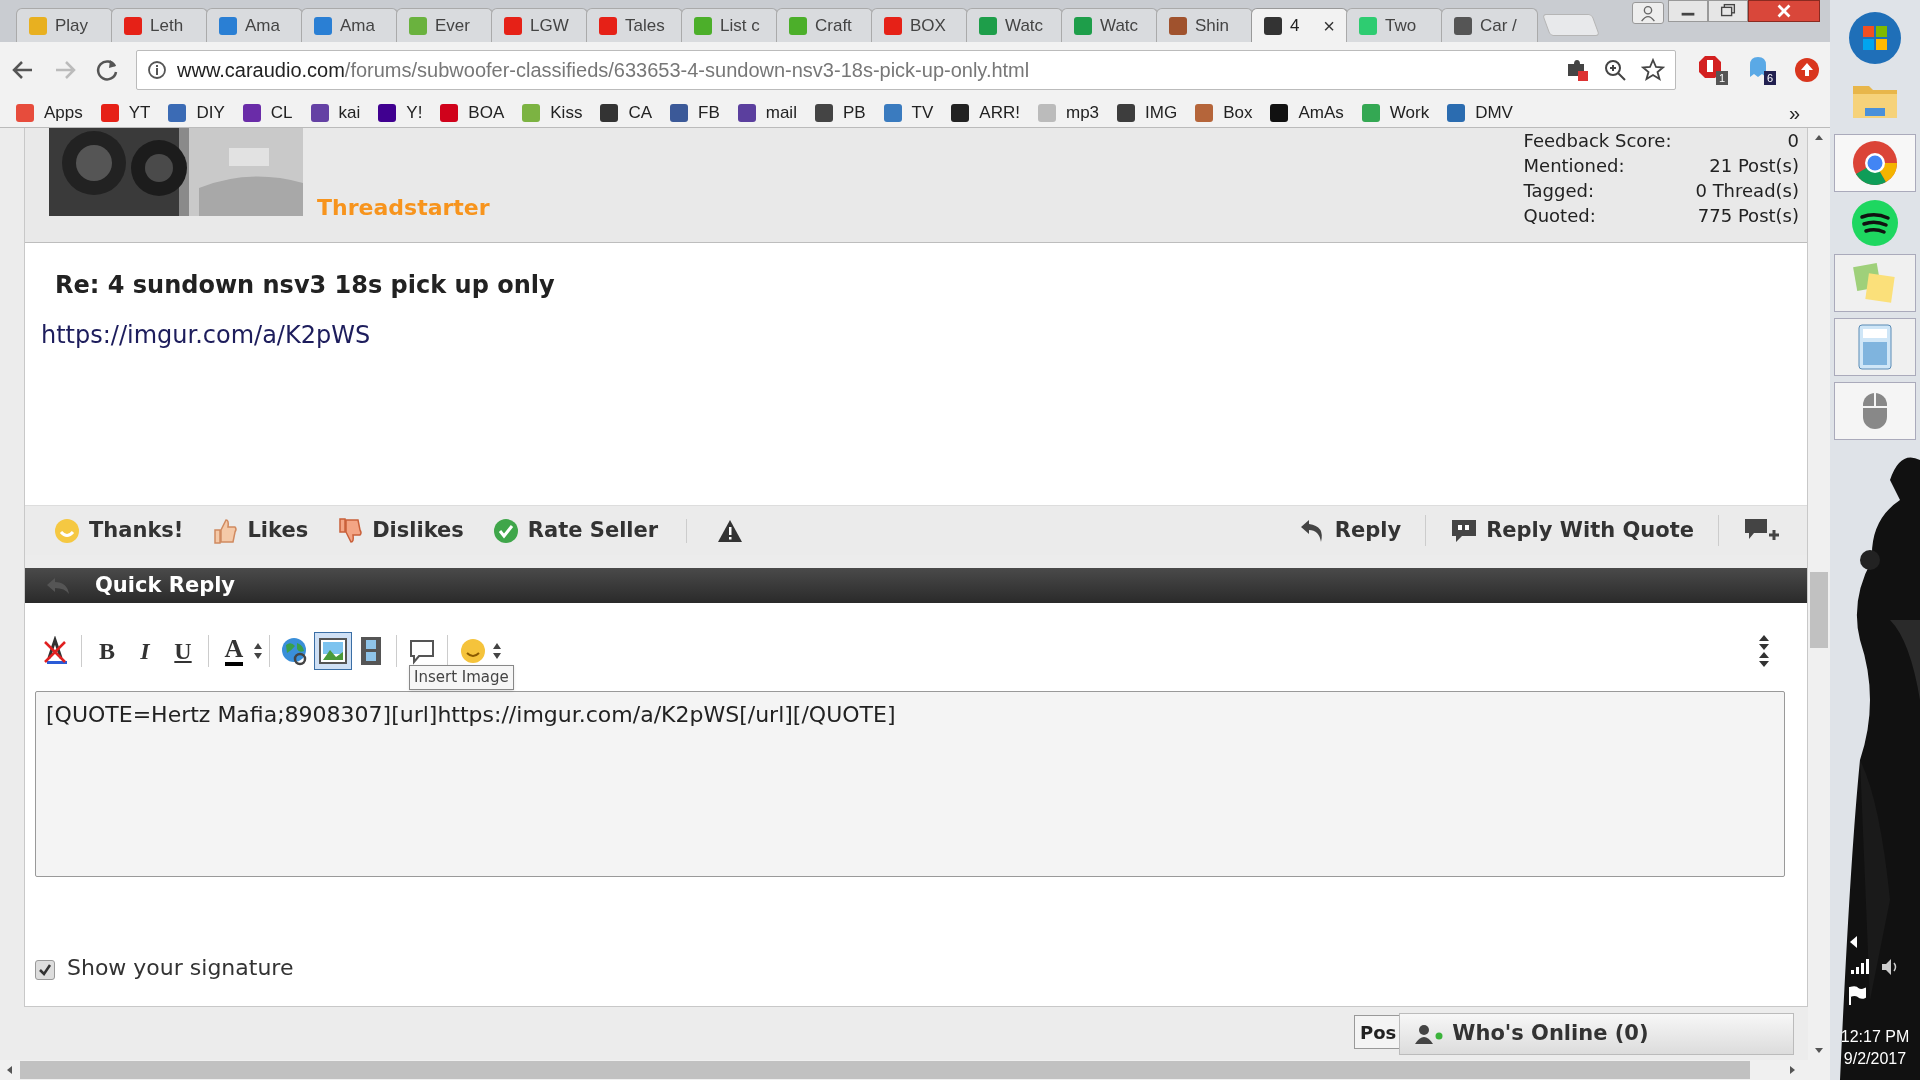 The height and width of the screenshot is (1080, 1920). Describe the element at coordinates (1295, 25) in the screenshot. I see `tab-title: 4` at that location.